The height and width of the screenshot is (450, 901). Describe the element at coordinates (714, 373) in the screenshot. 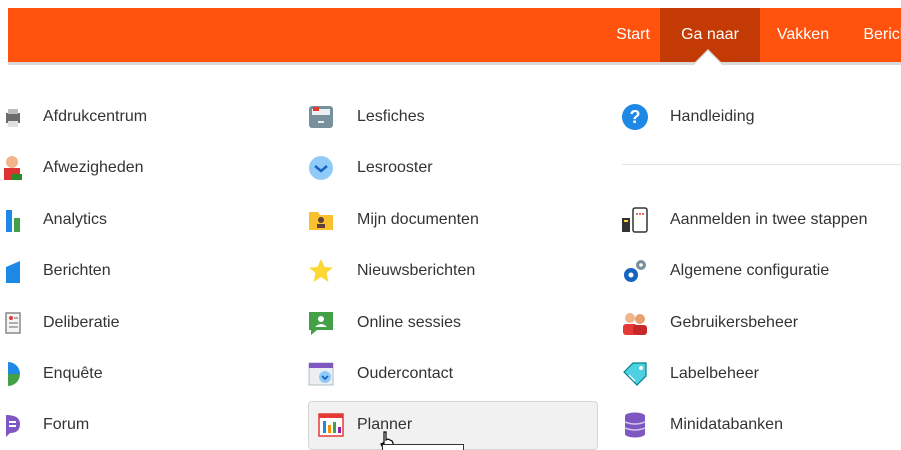

I see `menu-item-label: Labelbeheer` at that location.